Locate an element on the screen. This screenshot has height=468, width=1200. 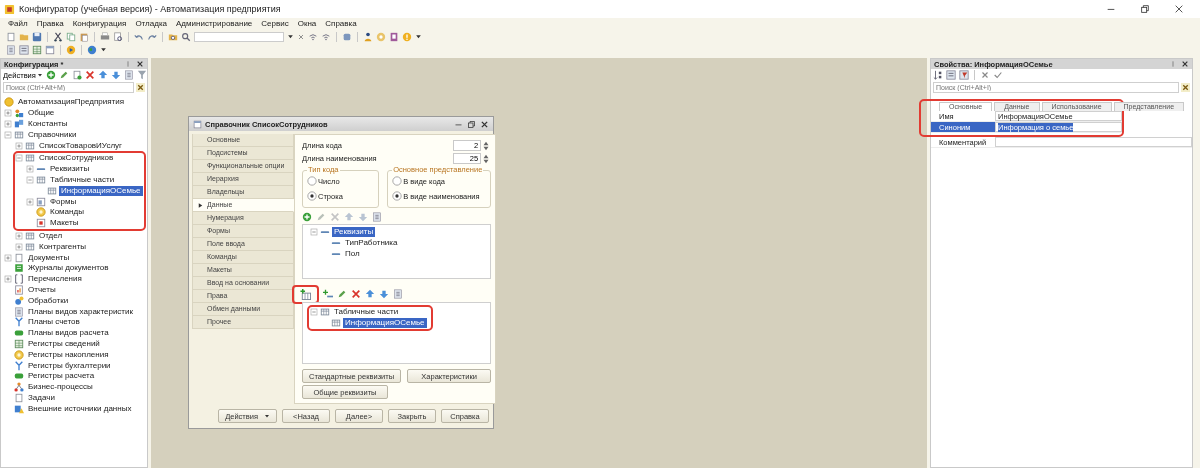
menu-item: Окна is located at coordinates (307, 24).